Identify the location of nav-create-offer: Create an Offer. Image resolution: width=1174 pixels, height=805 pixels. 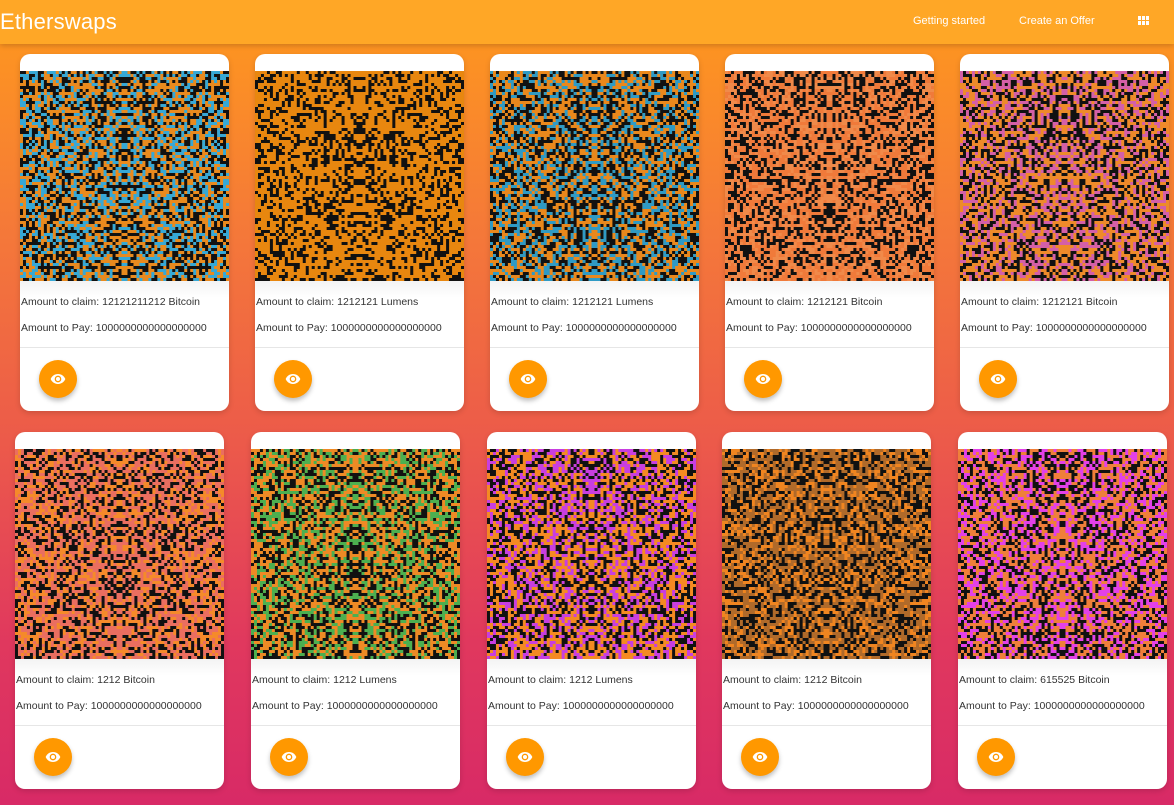
(1057, 21).